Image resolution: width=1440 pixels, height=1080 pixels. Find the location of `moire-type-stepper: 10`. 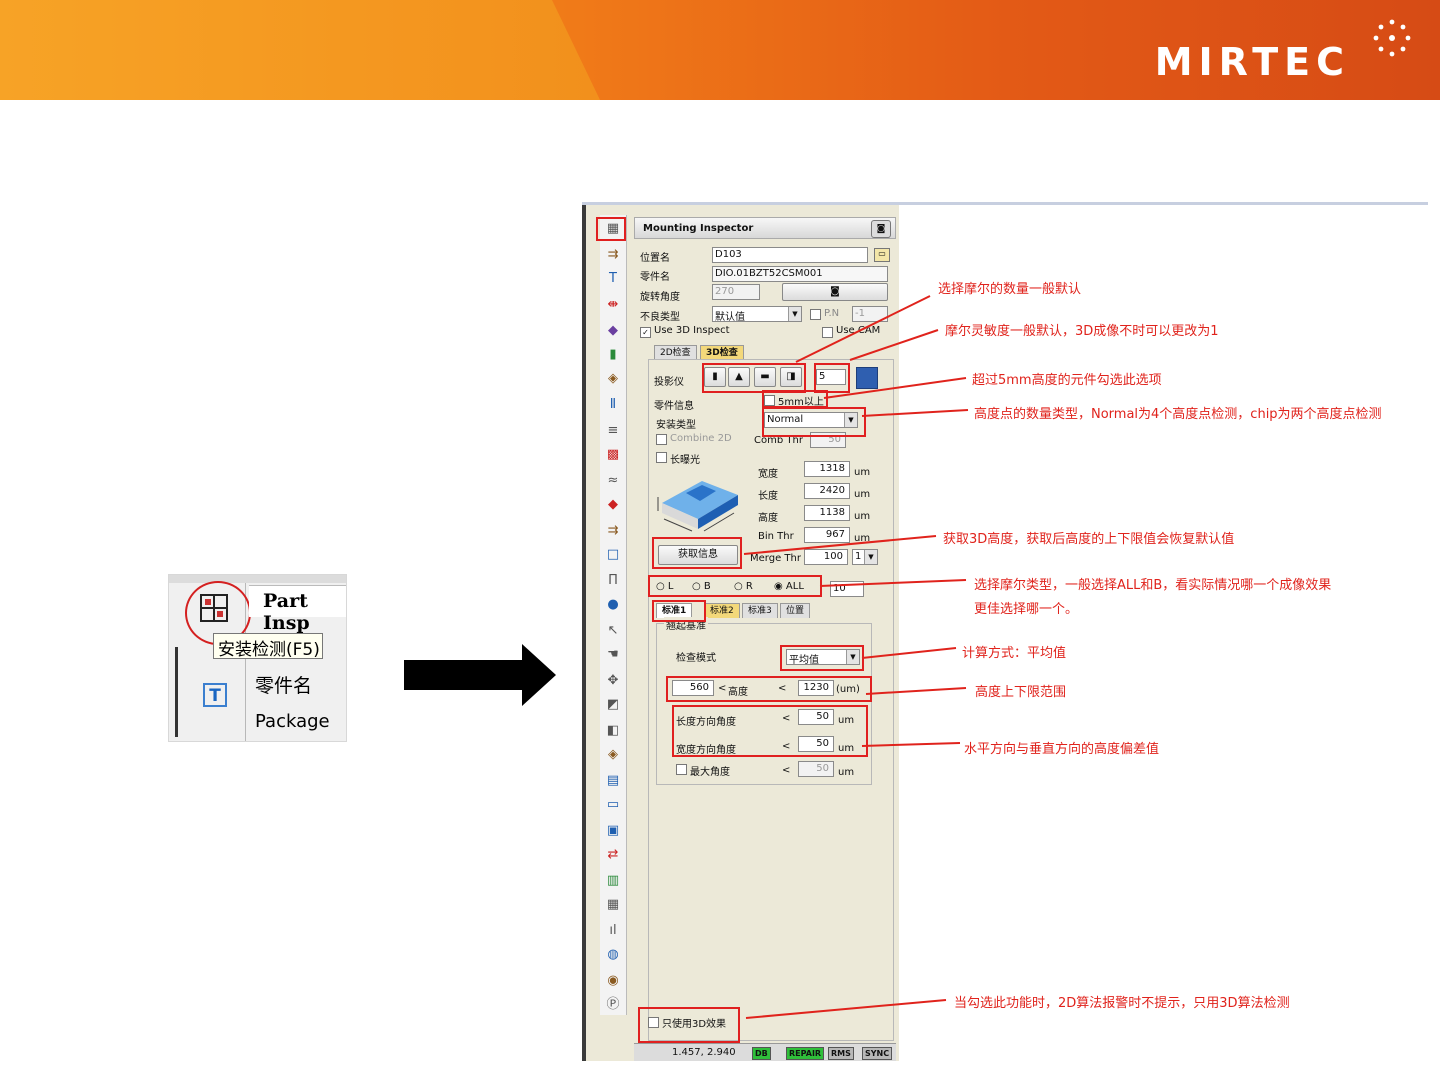

moire-type-stepper: 10 is located at coordinates (847, 589).